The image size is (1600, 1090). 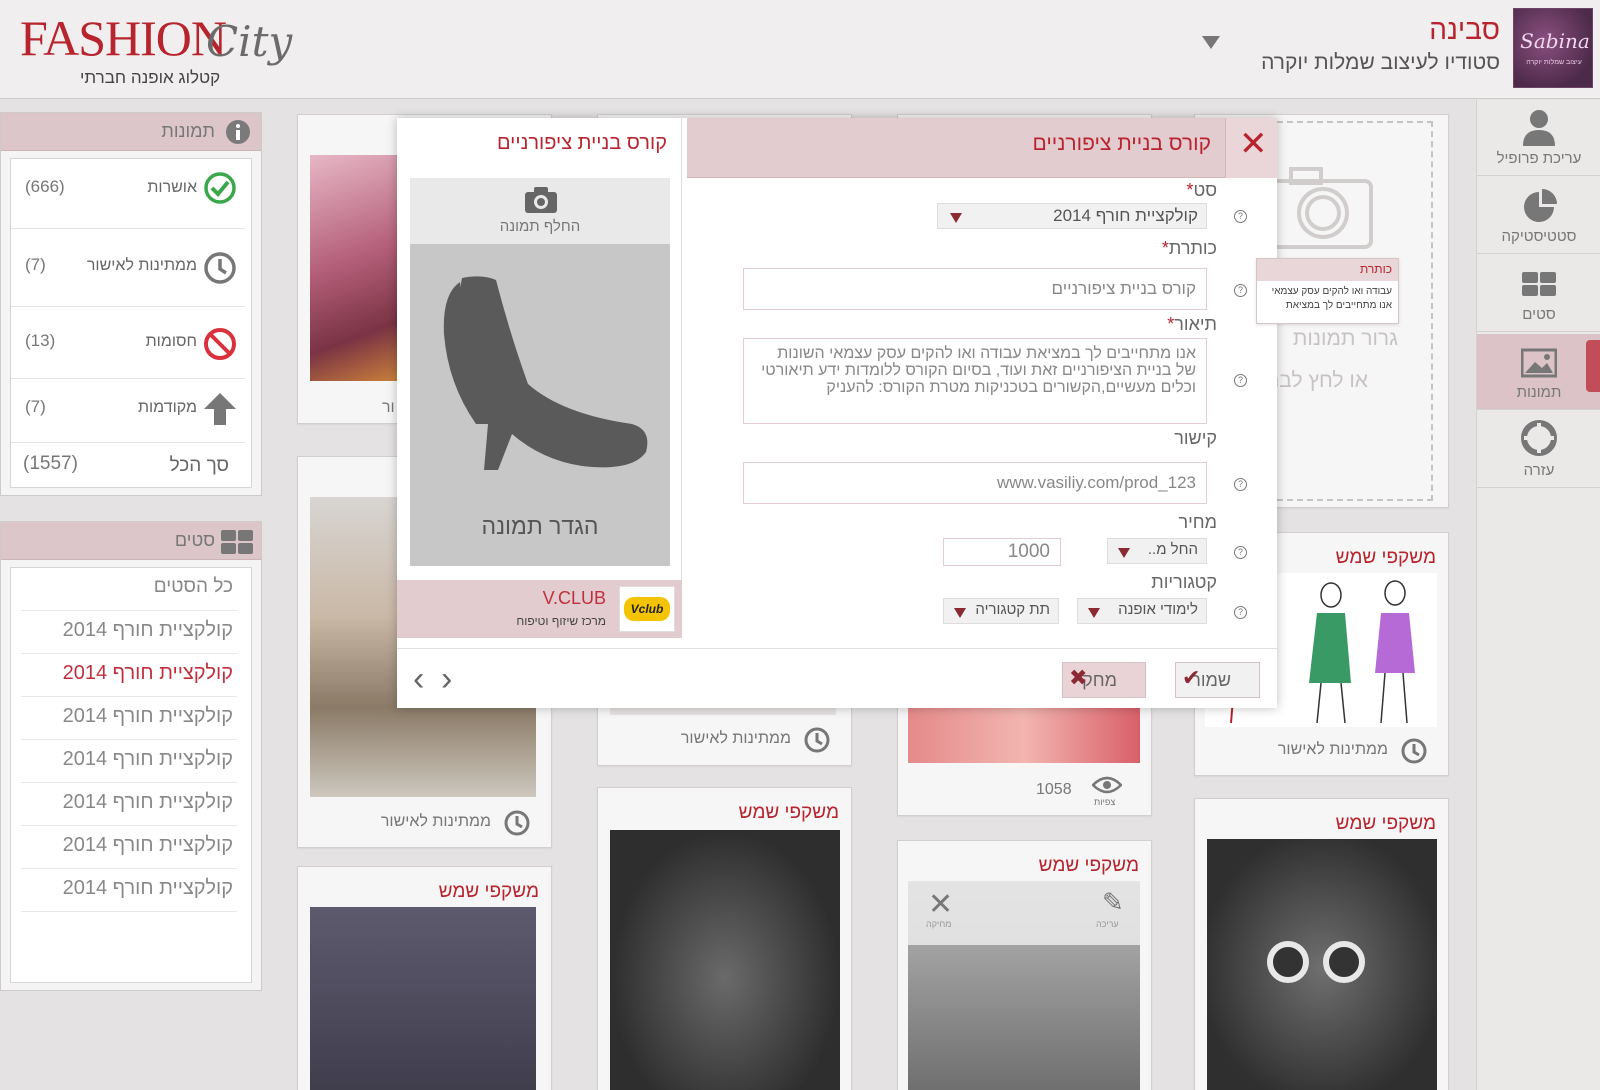 What do you see at coordinates (1195, 438) in the screenshot?
I see `link-label: קישור` at bounding box center [1195, 438].